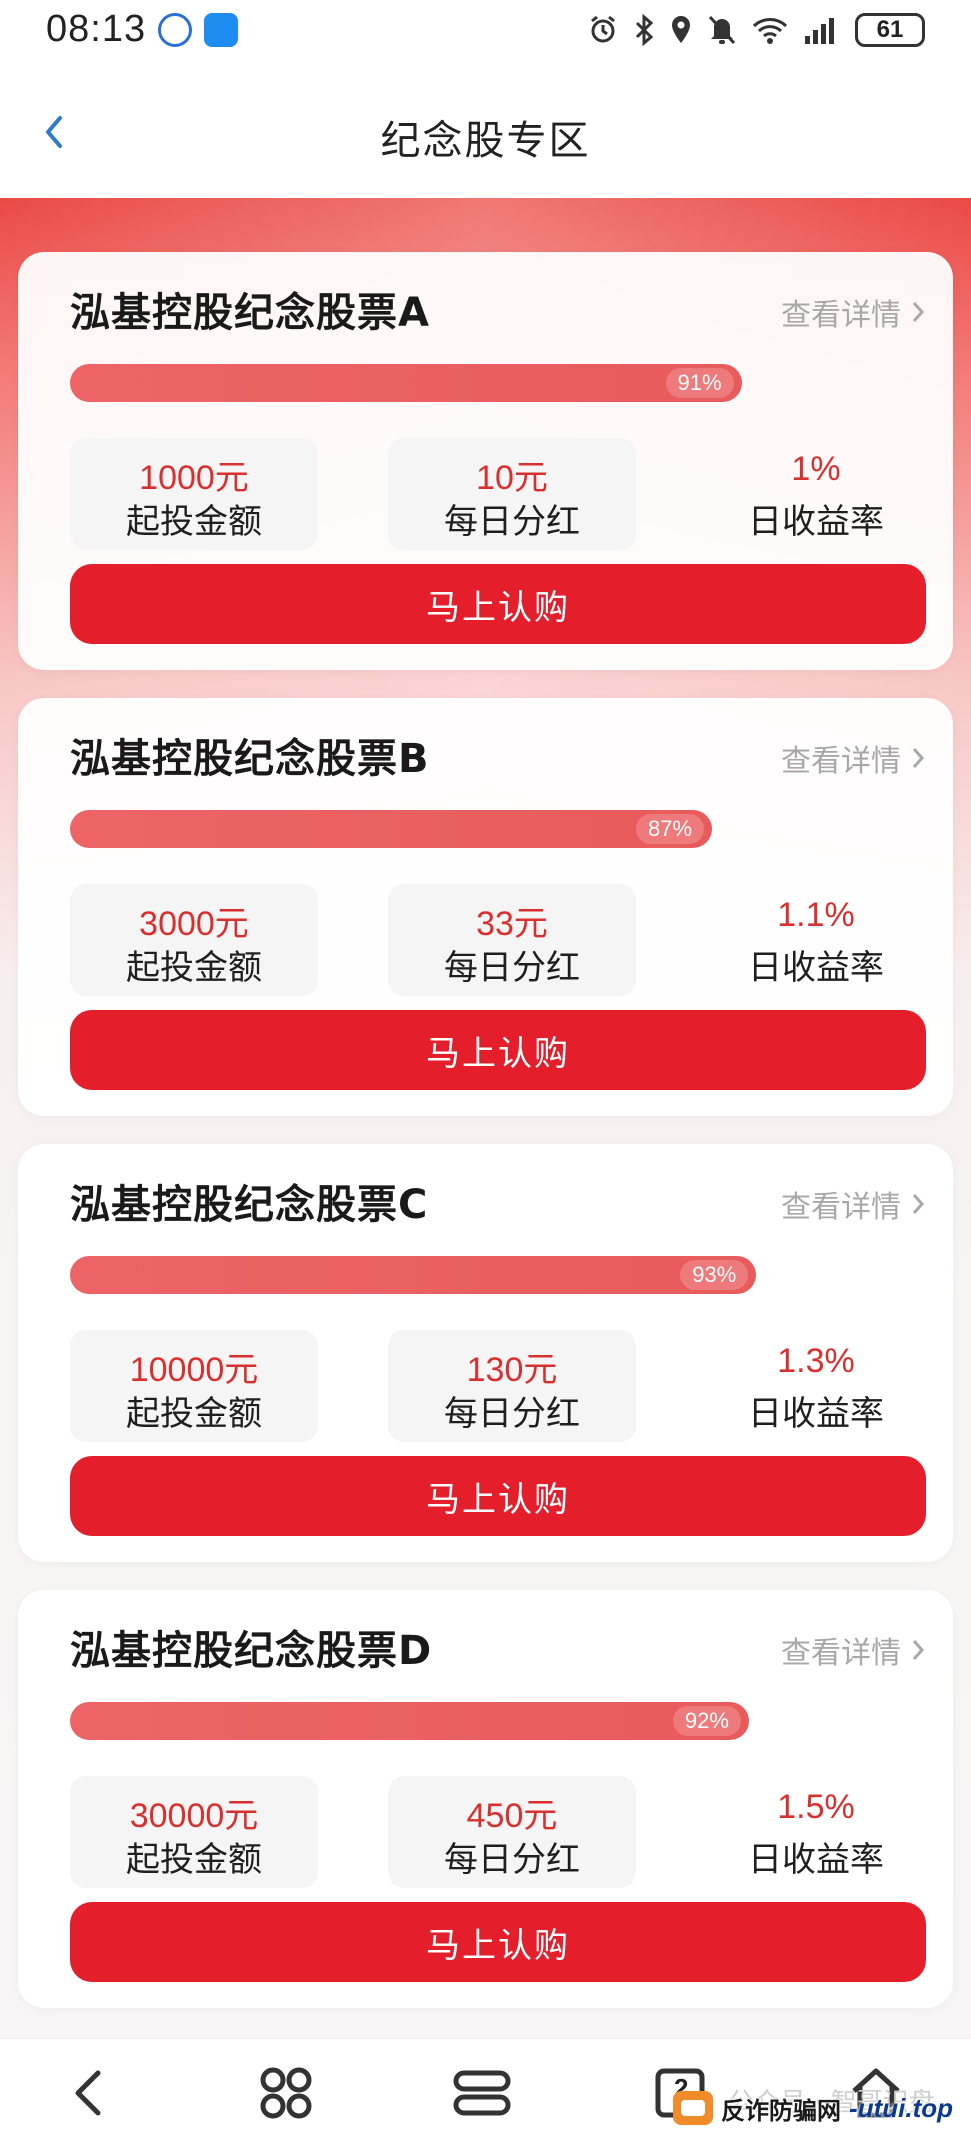 Image resolution: width=971 pixels, height=2147 pixels. I want to click on menu-icon, so click(482, 2093).